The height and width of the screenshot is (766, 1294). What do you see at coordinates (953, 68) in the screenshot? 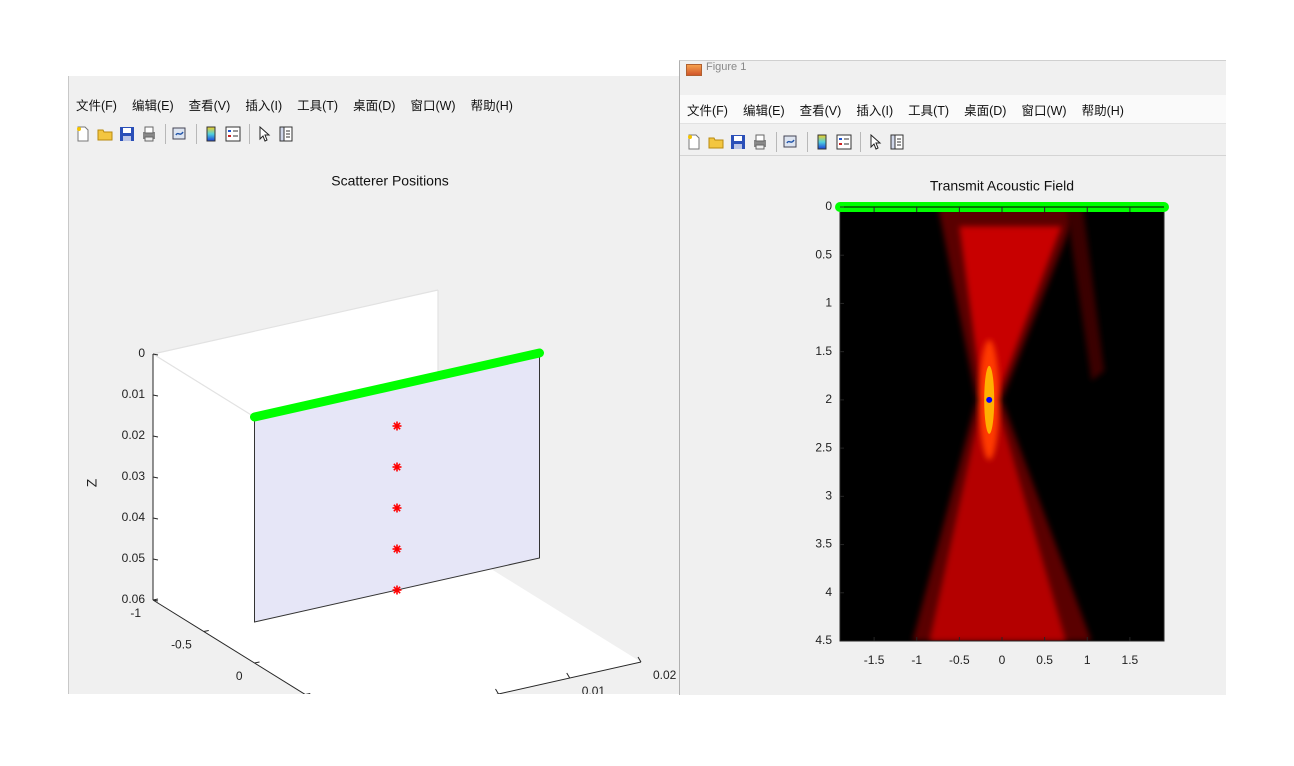
I see `window-title-bar: Figure 1` at bounding box center [953, 68].